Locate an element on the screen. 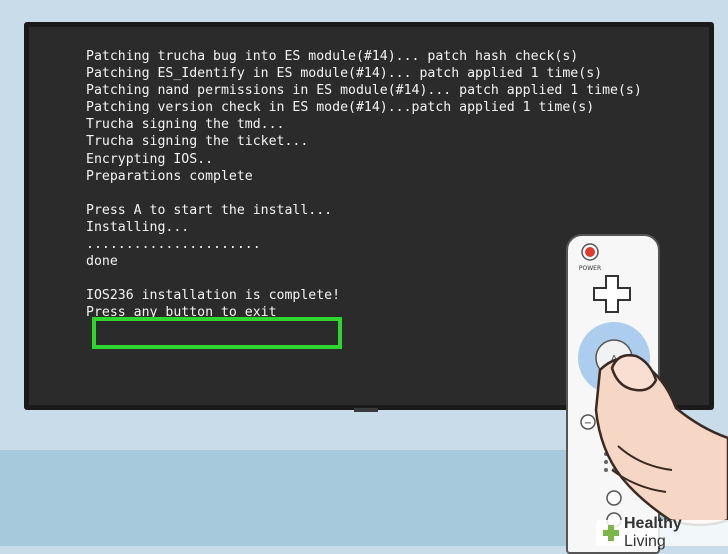  brand-watermark: Healthy Living is located at coordinates (662, 532).